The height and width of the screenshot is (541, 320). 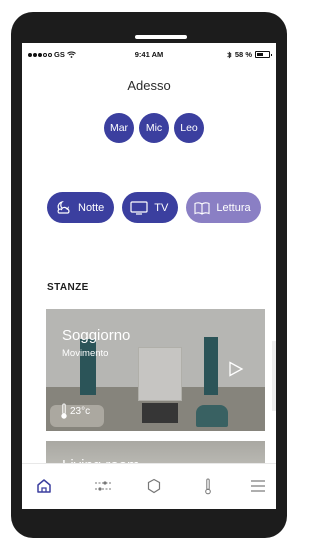 I want to click on scene-button-notte: Notte, so click(x=81, y=207).